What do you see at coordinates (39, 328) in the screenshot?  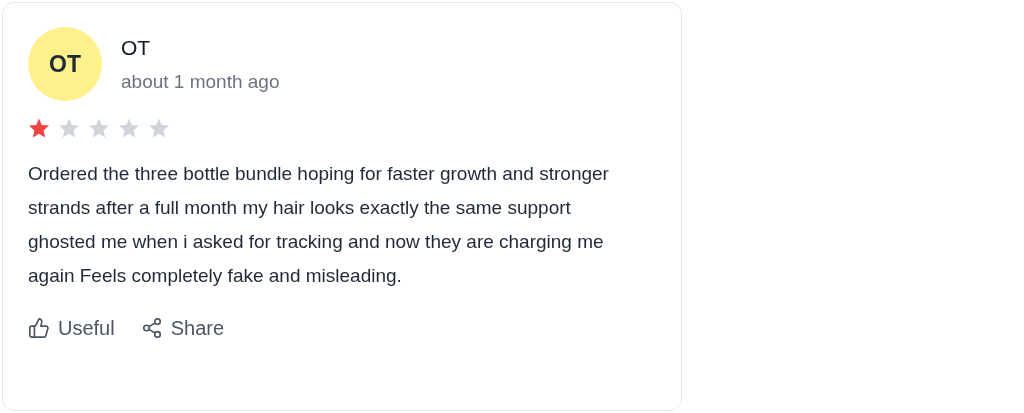 I see `thumbs-up-icon` at bounding box center [39, 328].